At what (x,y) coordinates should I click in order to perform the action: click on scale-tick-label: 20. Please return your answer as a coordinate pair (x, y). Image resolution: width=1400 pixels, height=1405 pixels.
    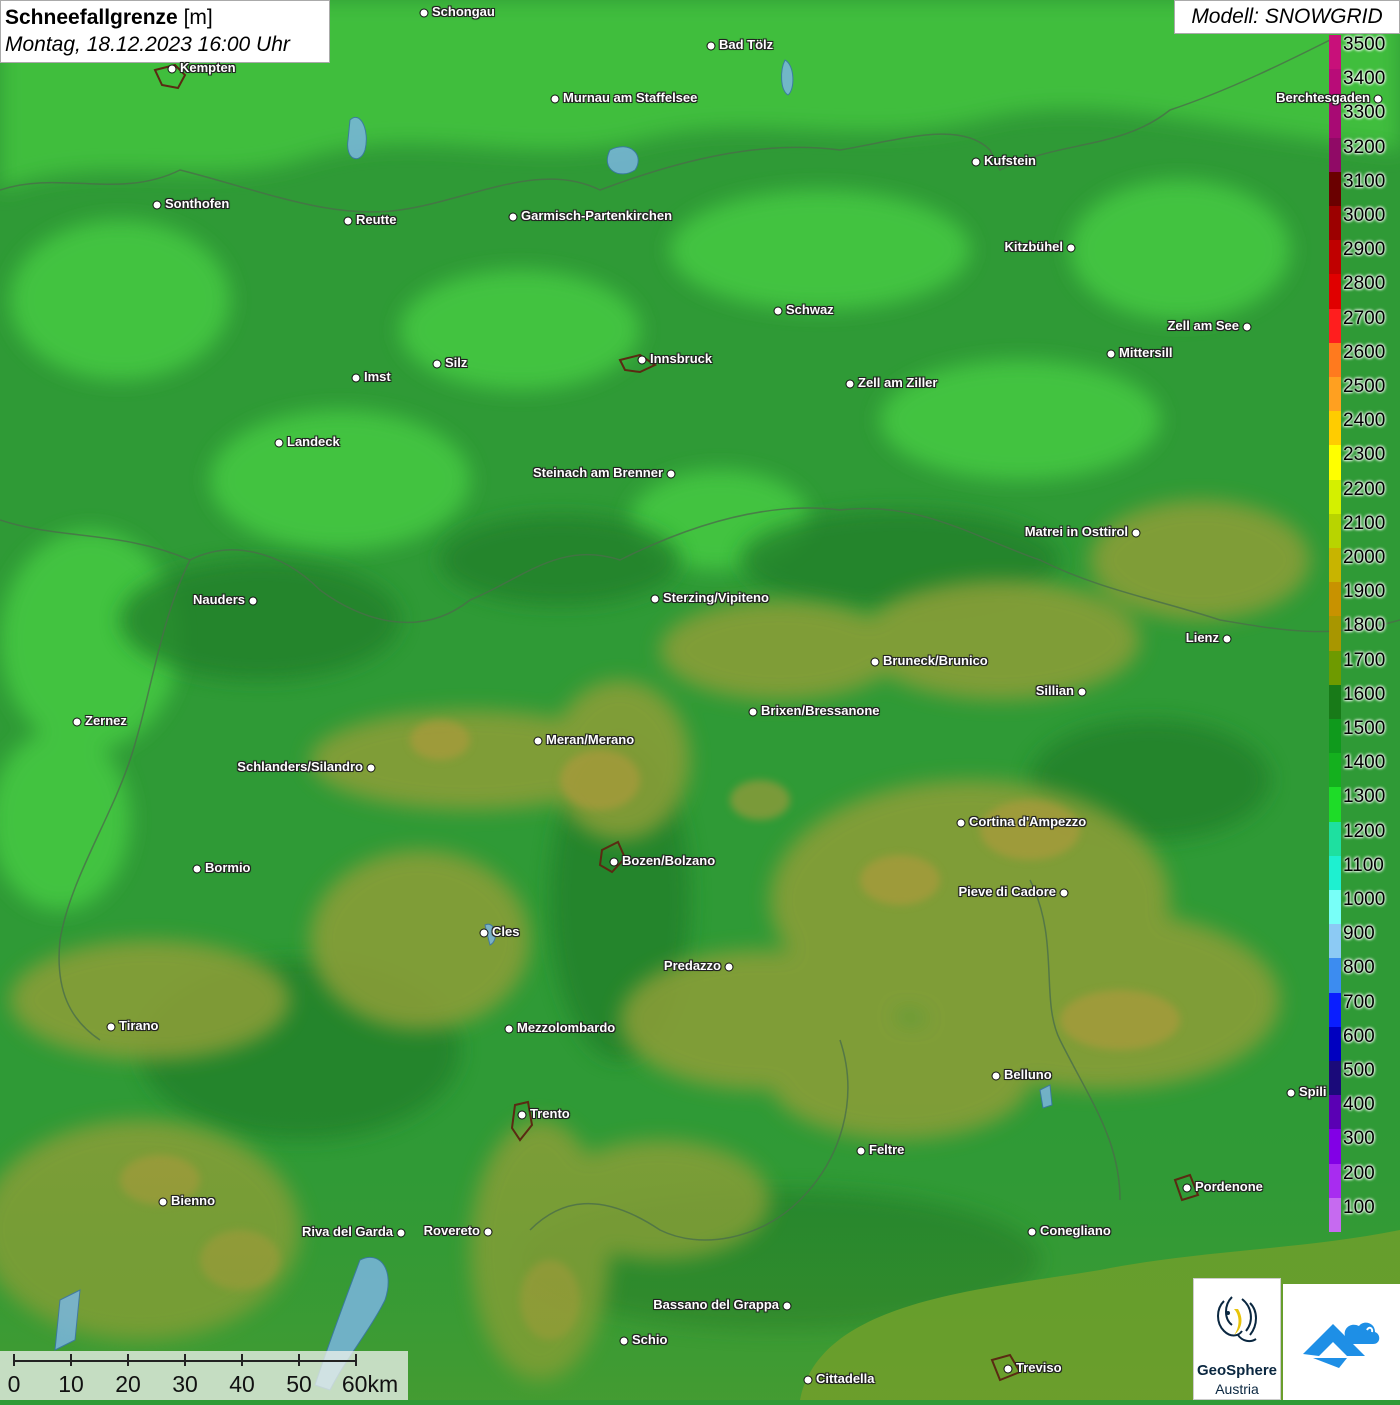
    Looking at the image, I should click on (128, 1384).